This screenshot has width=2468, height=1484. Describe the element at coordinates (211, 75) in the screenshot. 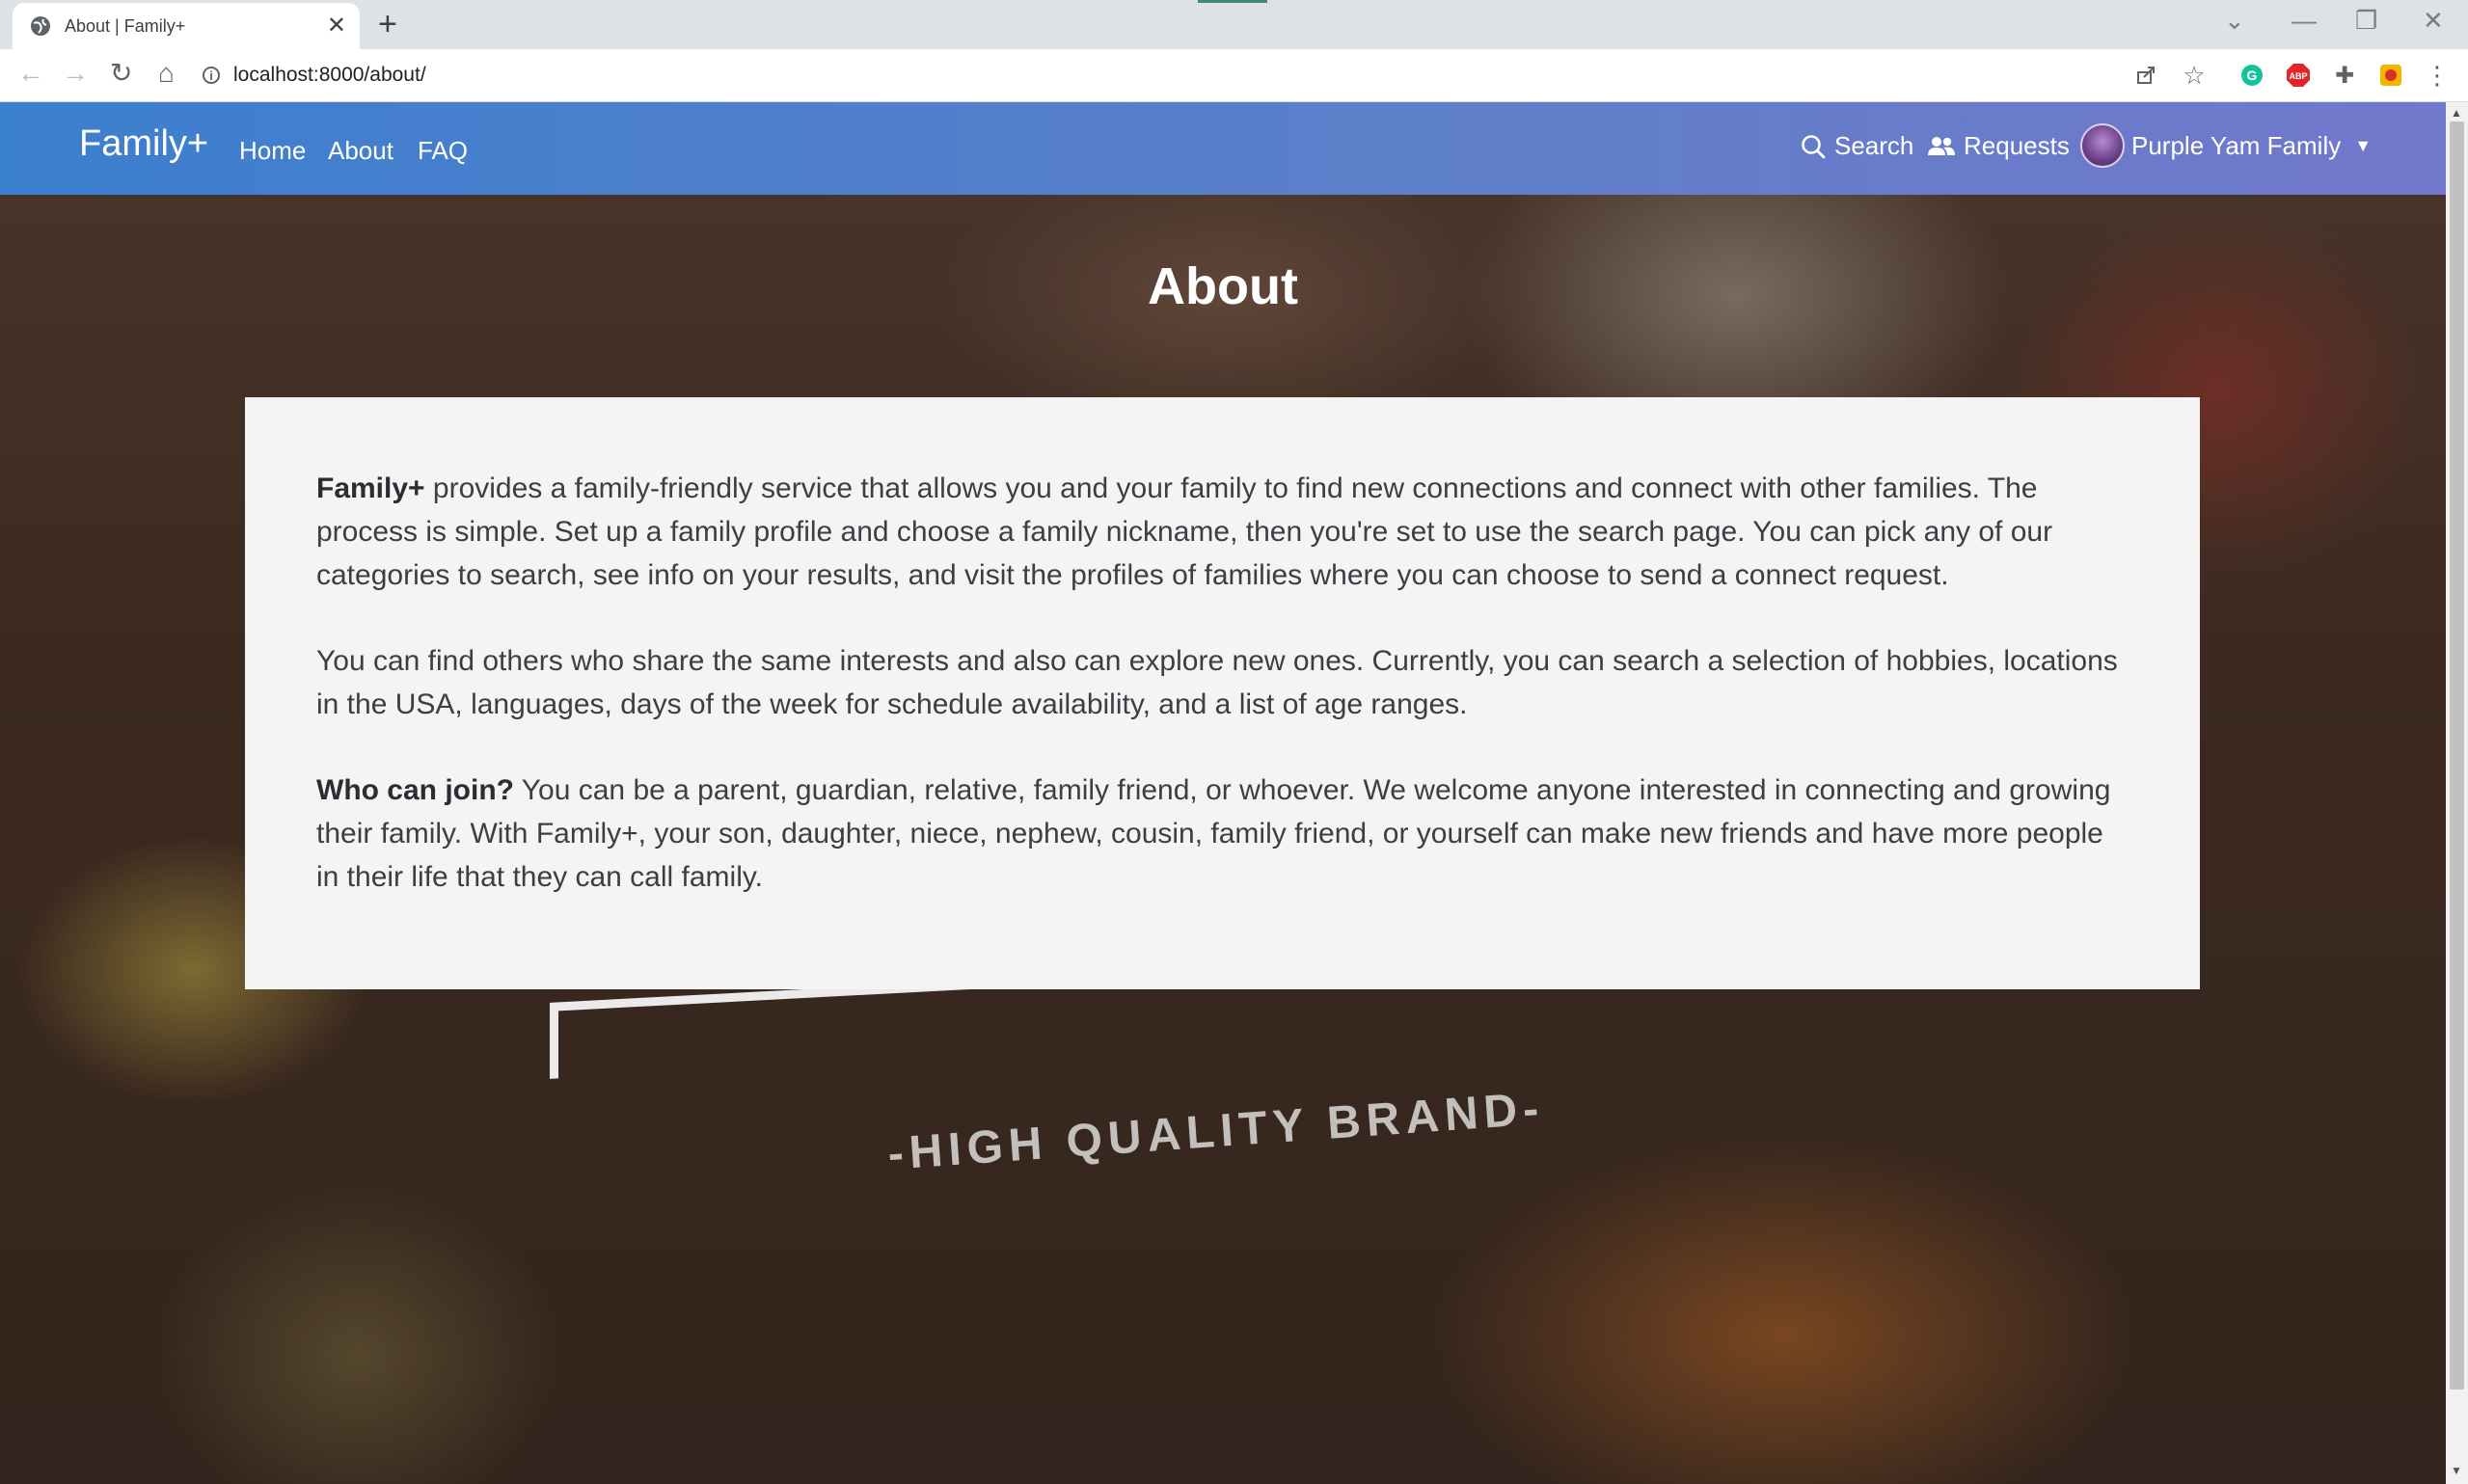

I see `site-info-icon: i` at that location.